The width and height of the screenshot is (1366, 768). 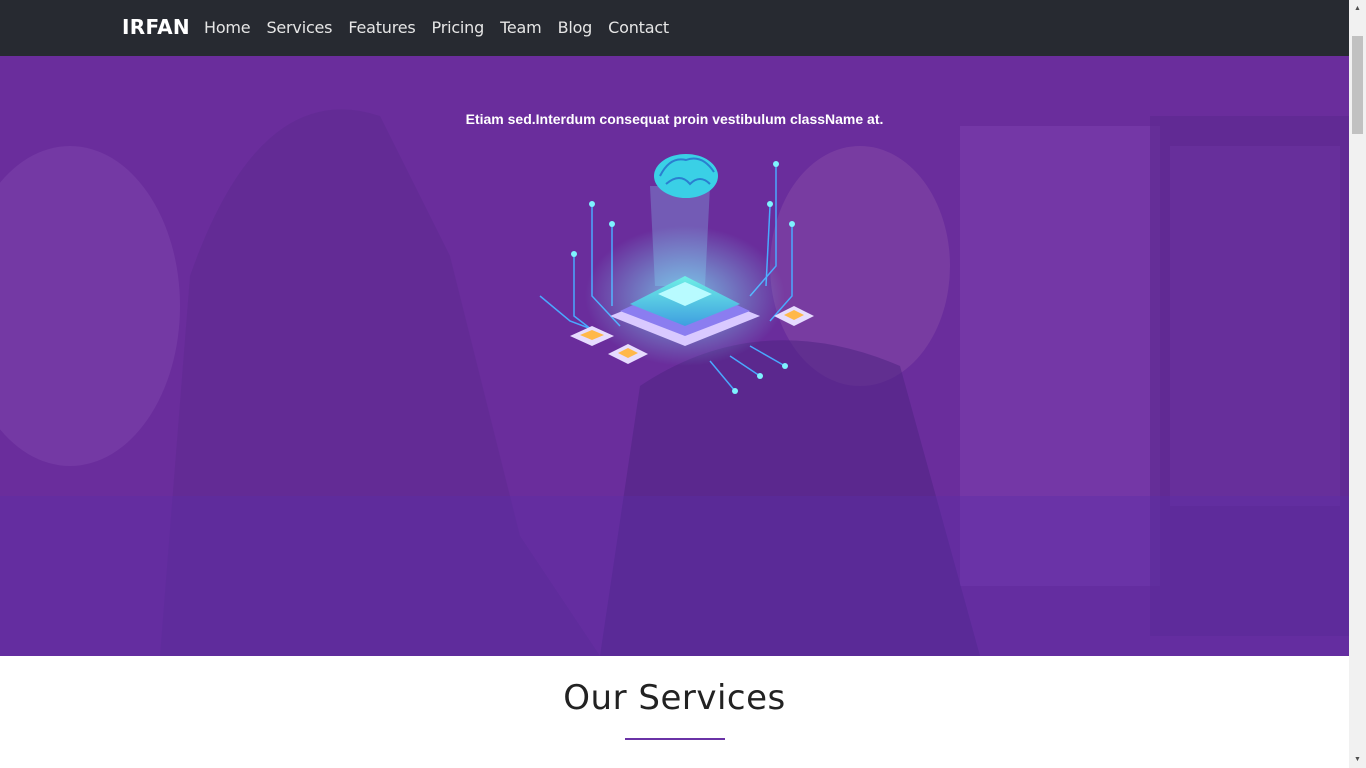 I want to click on nav-link-services: Services, so click(x=299, y=28).